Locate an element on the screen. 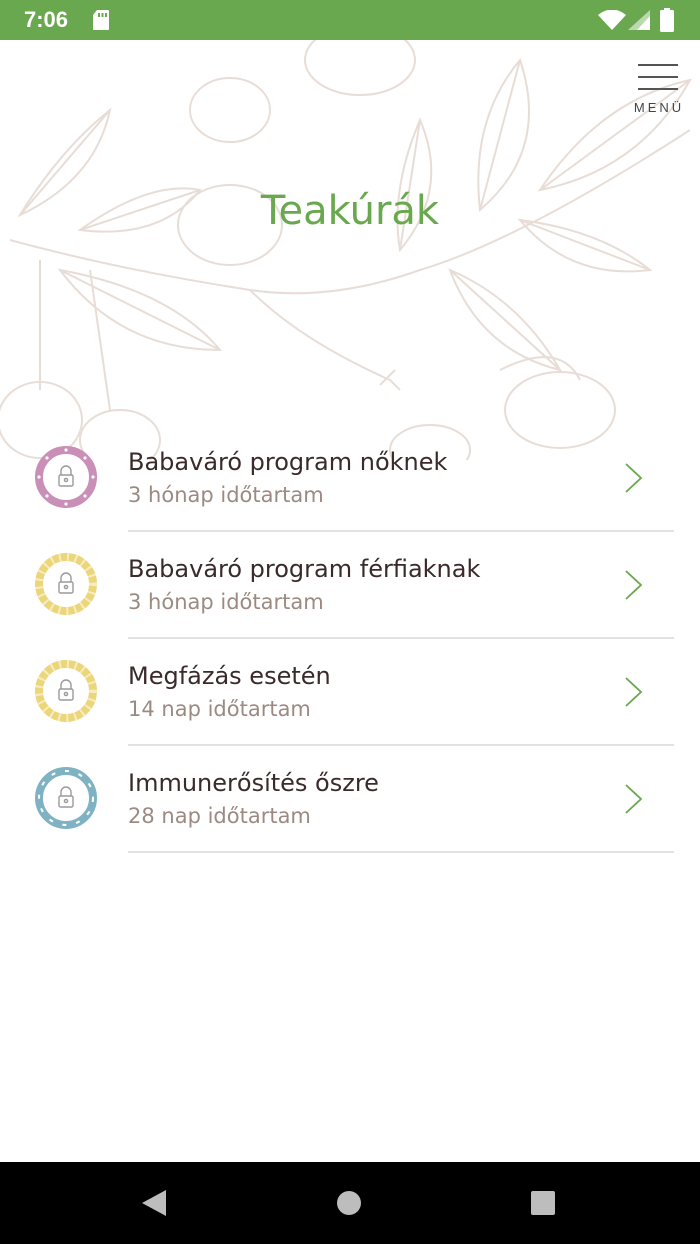  item-title: Babaváró program férfiaknak is located at coordinates (304, 569).